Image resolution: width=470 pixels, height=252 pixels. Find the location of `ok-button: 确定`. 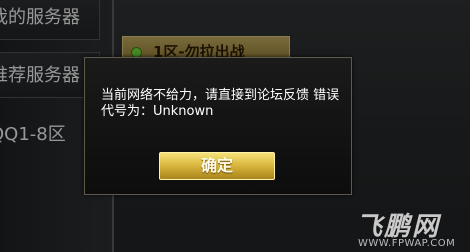

ok-button: 确定 is located at coordinates (217, 166).